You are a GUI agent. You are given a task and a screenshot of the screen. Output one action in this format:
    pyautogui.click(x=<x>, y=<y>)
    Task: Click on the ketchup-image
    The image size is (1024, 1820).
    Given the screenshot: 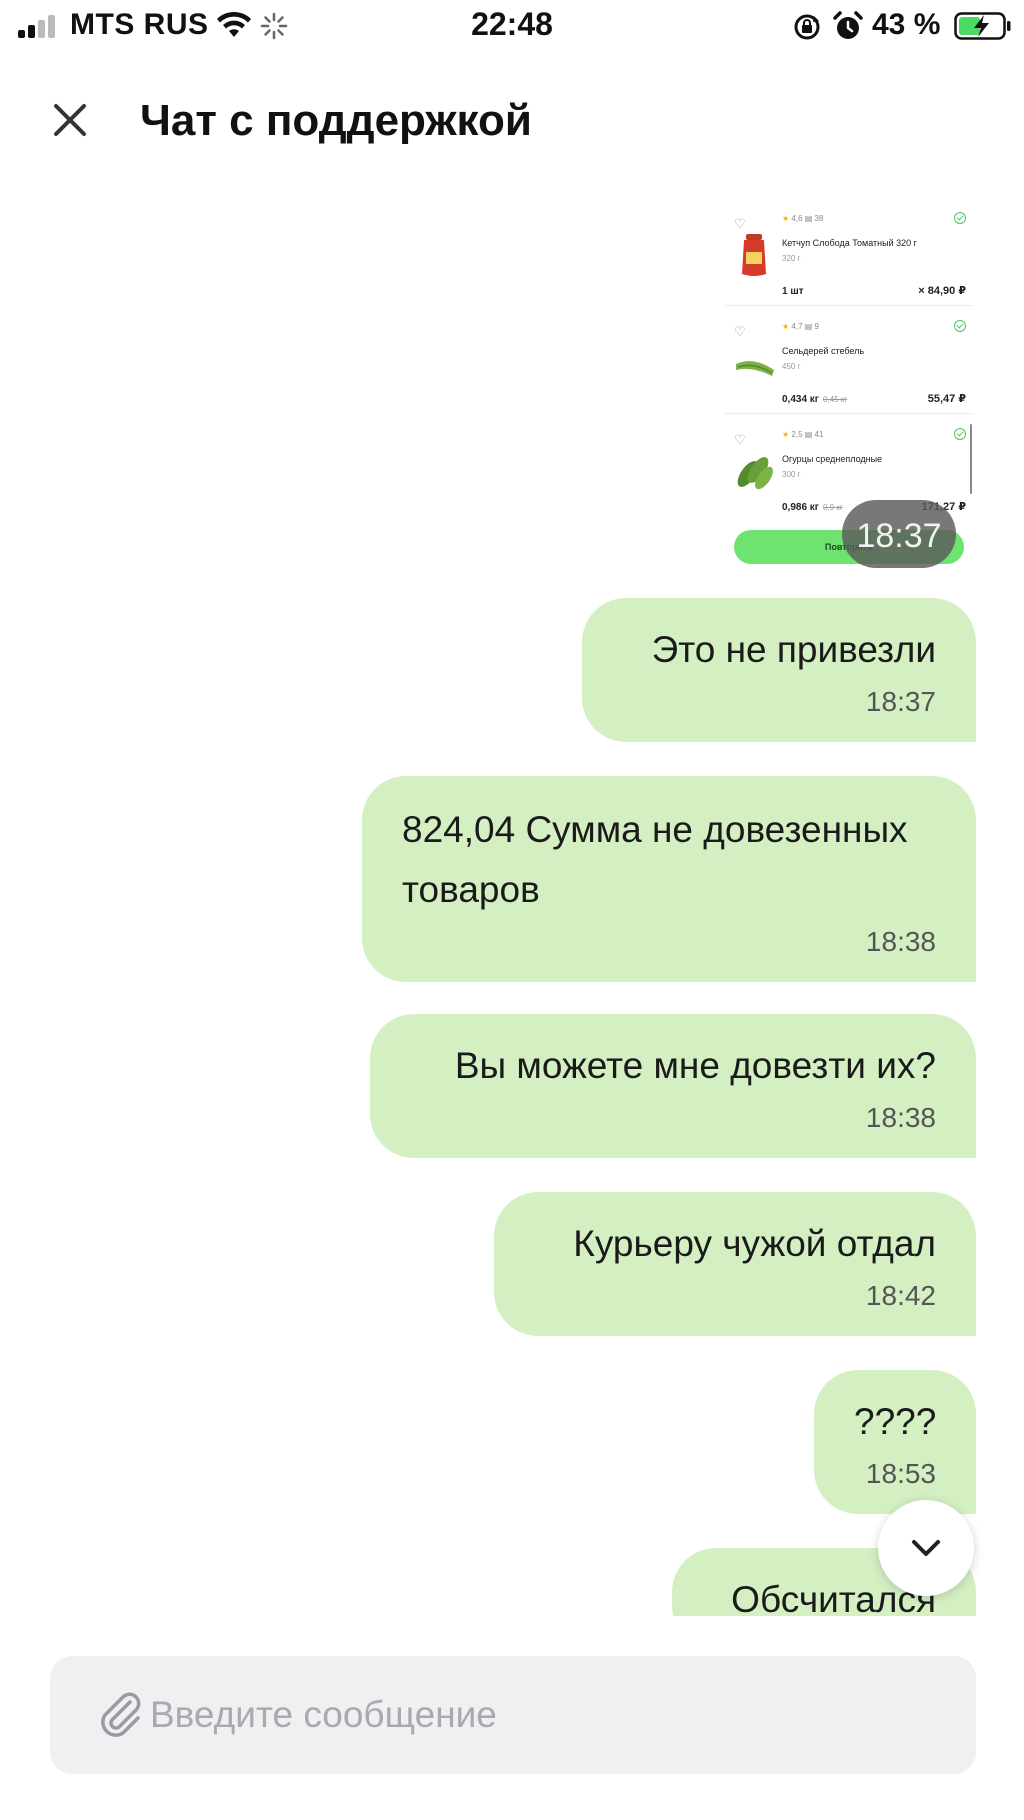 What is the action you would take?
    pyautogui.click(x=754, y=255)
    